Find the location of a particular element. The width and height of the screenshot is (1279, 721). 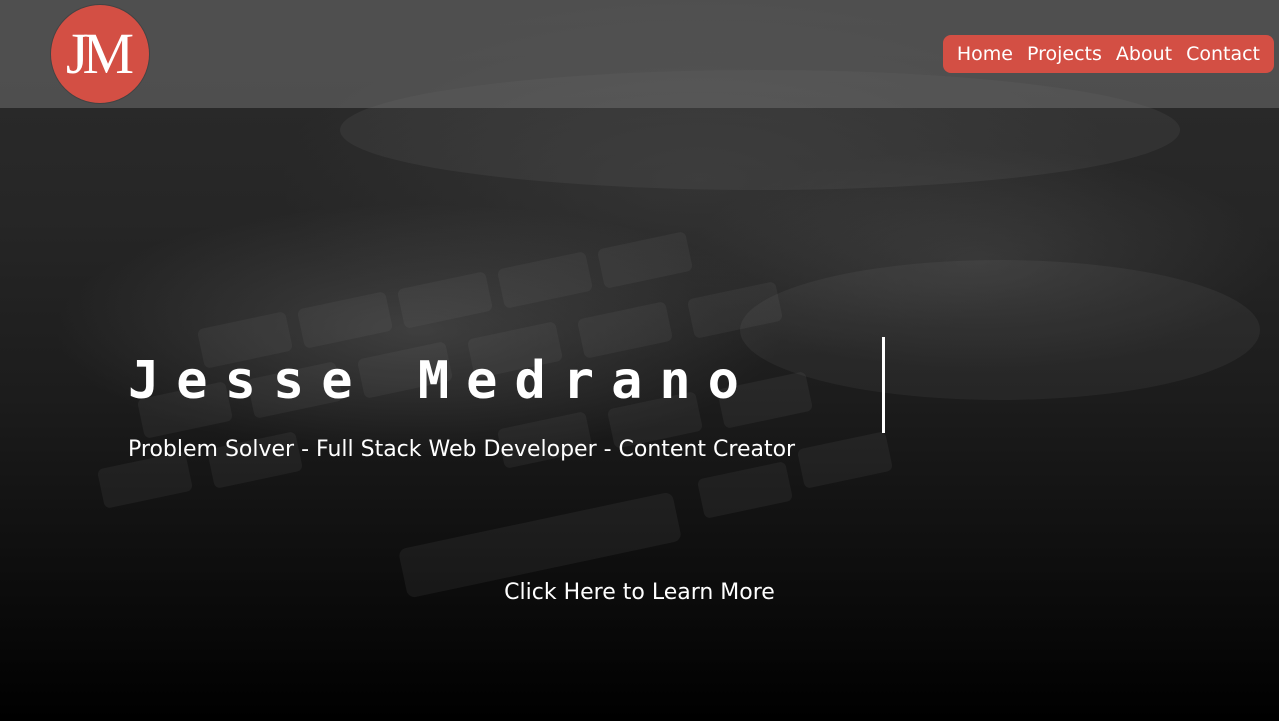

nav-item-contact: Contact is located at coordinates (1223, 54).